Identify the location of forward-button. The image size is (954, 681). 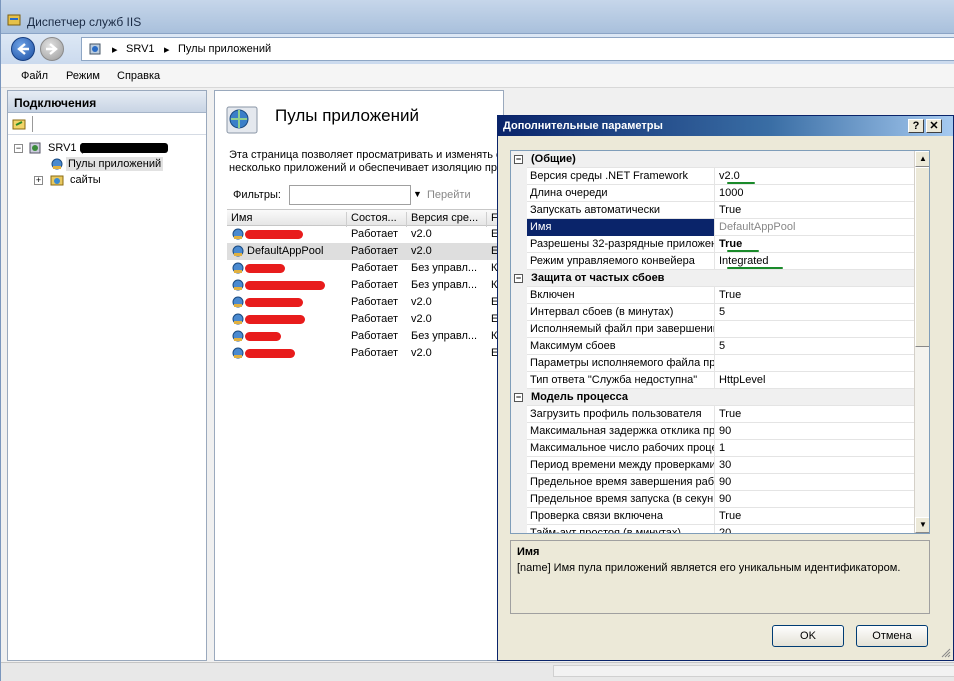
(52, 49).